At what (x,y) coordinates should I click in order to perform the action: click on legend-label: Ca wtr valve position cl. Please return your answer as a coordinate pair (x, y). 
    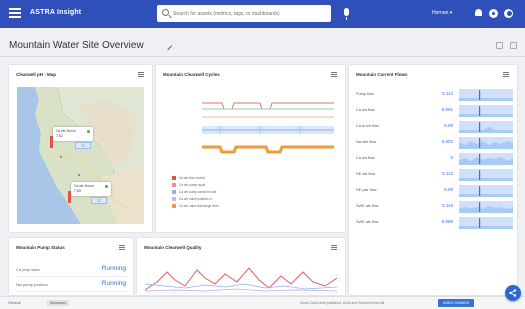
    Looking at the image, I should click on (195, 198).